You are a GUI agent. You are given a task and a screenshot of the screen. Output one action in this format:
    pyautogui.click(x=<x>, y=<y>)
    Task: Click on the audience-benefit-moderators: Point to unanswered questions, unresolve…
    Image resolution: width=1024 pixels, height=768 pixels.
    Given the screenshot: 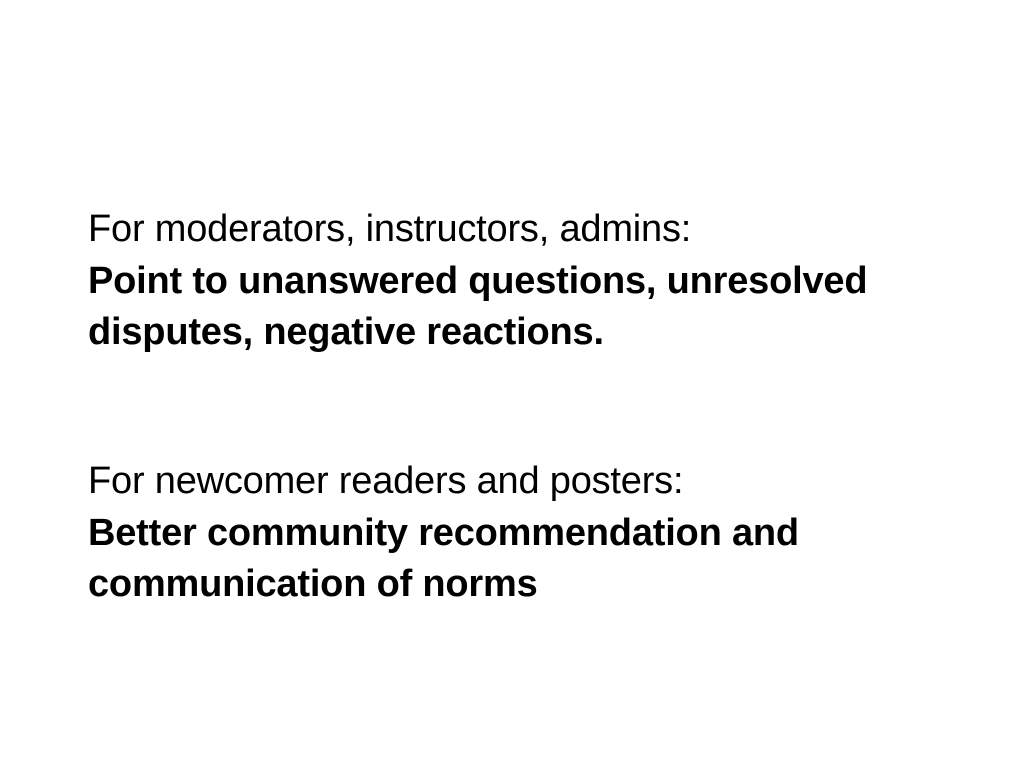 What is the action you would take?
    pyautogui.click(x=478, y=306)
    